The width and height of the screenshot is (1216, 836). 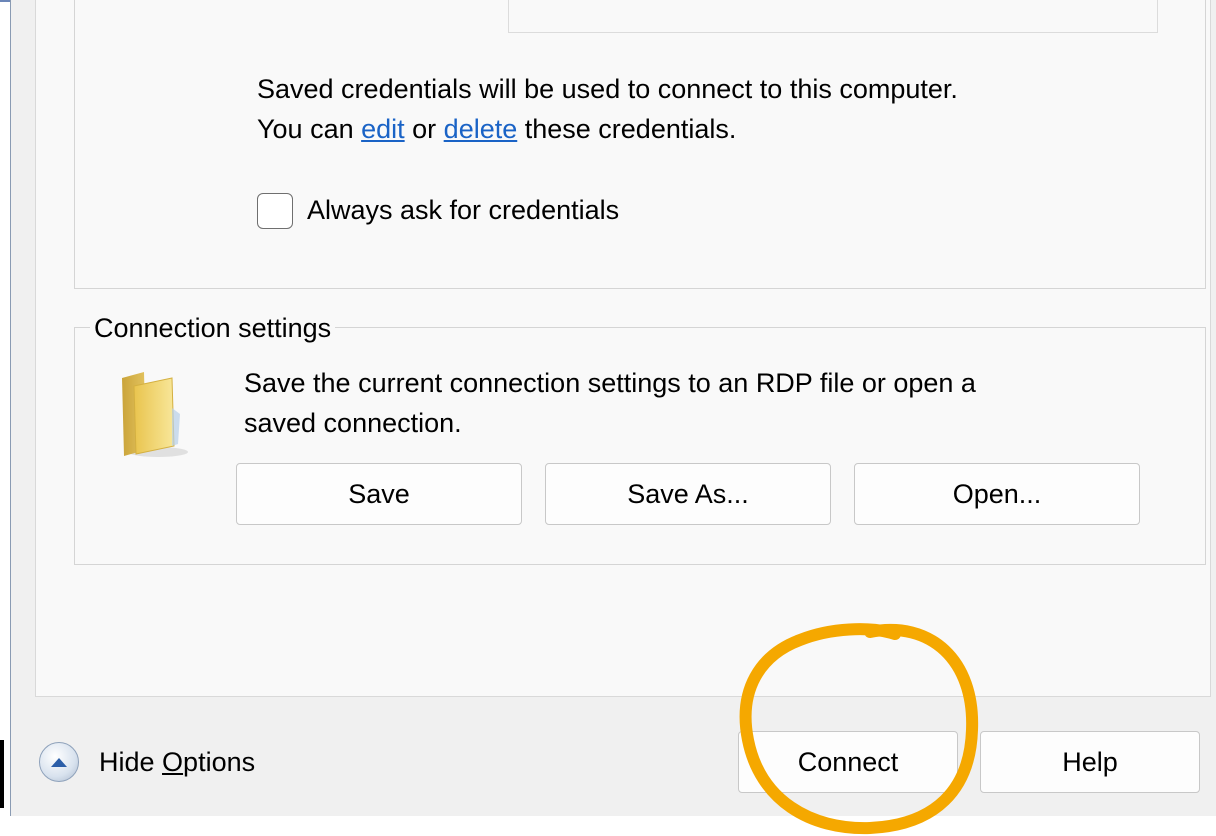 What do you see at coordinates (424, 129) in the screenshot?
I see `credentials-text-middle: or` at bounding box center [424, 129].